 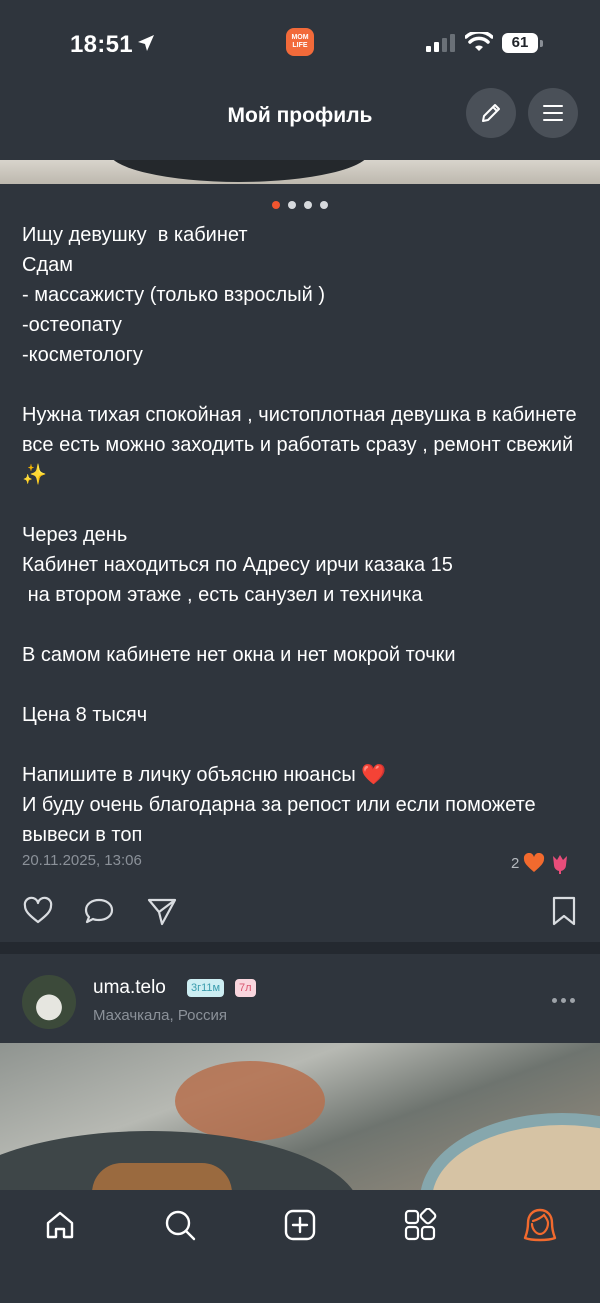 I want to click on tab-home, so click(x=60, y=1225).